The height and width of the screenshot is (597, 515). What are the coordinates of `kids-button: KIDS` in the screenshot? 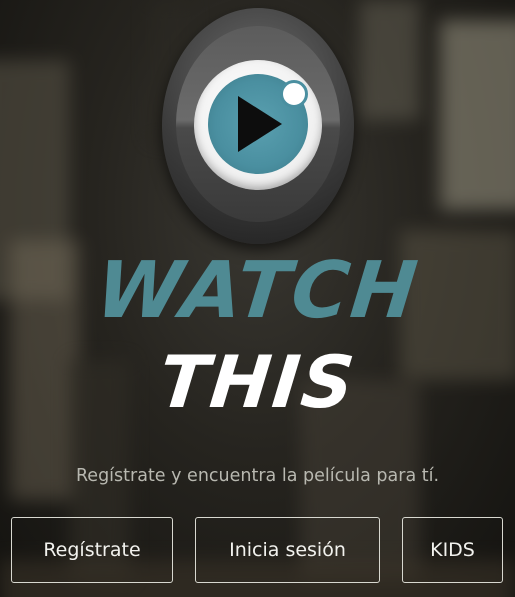 It's located at (452, 550).